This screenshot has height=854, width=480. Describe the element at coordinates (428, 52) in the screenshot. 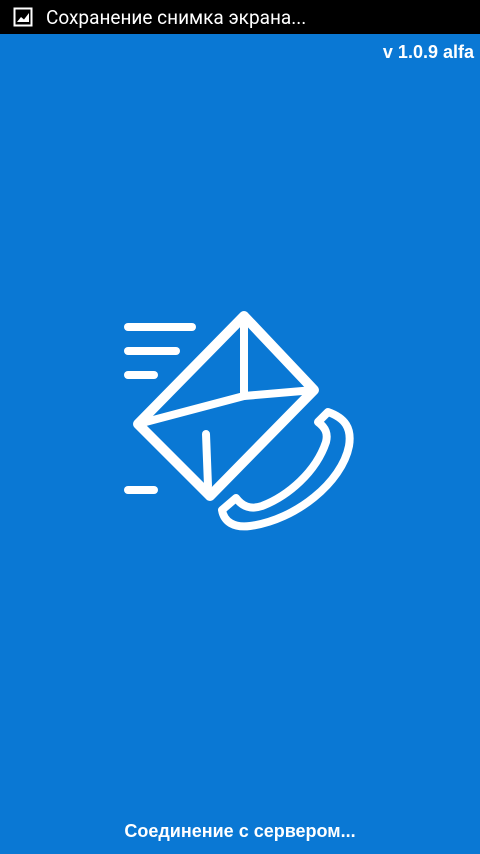

I see `version-label: v 1.0.9 alfa` at that location.